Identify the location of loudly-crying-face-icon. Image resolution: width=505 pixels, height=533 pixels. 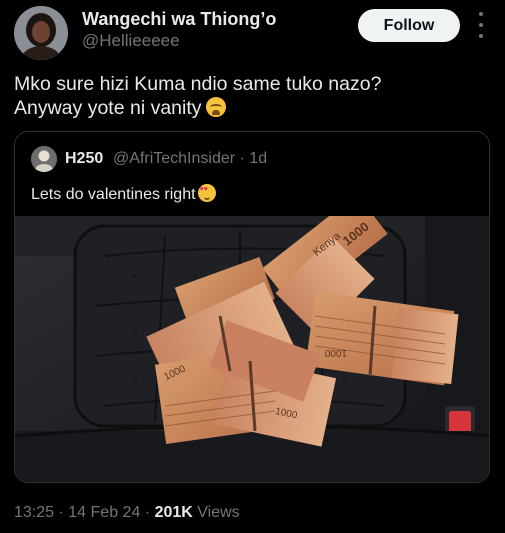
(215, 107).